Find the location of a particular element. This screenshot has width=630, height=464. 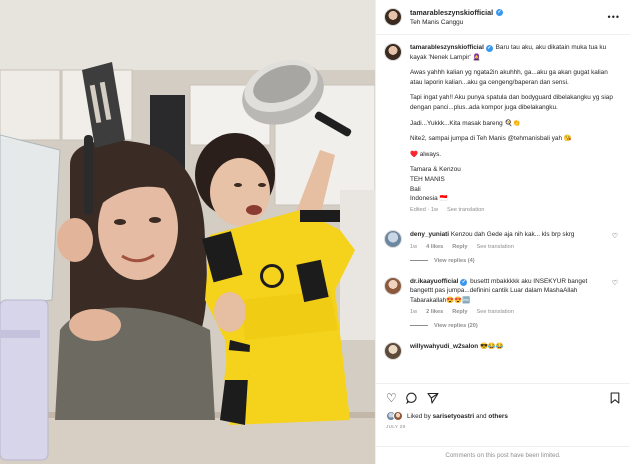

view-replies-label: View replies (20) is located at coordinates (456, 325).